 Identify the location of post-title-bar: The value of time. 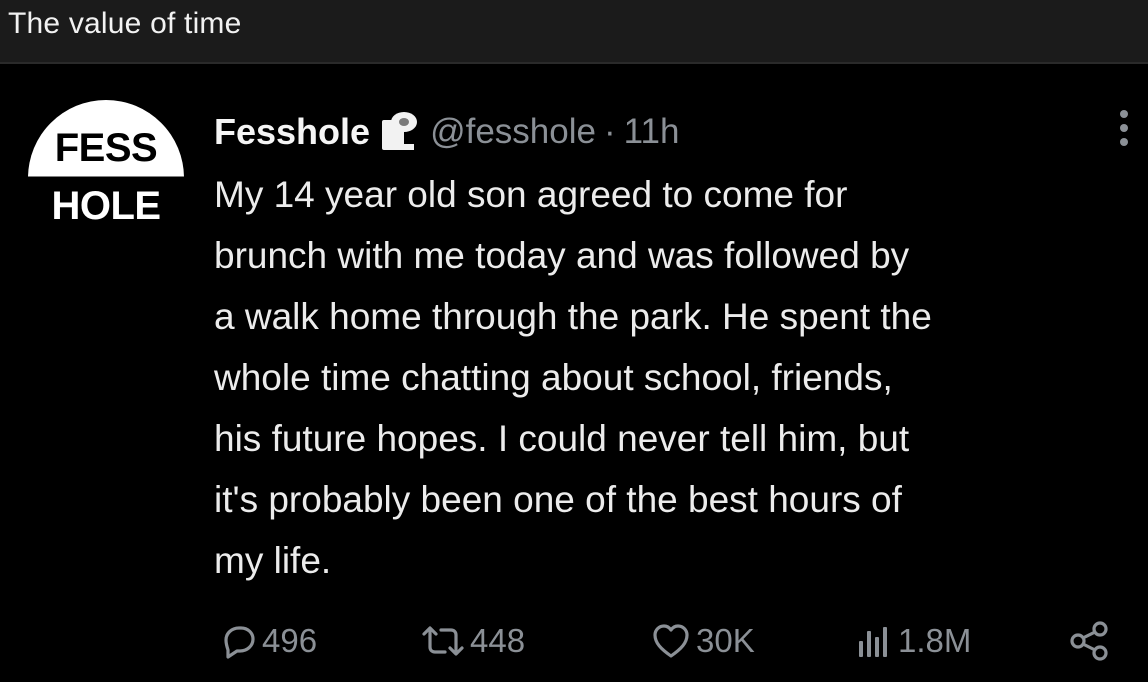
(574, 32).